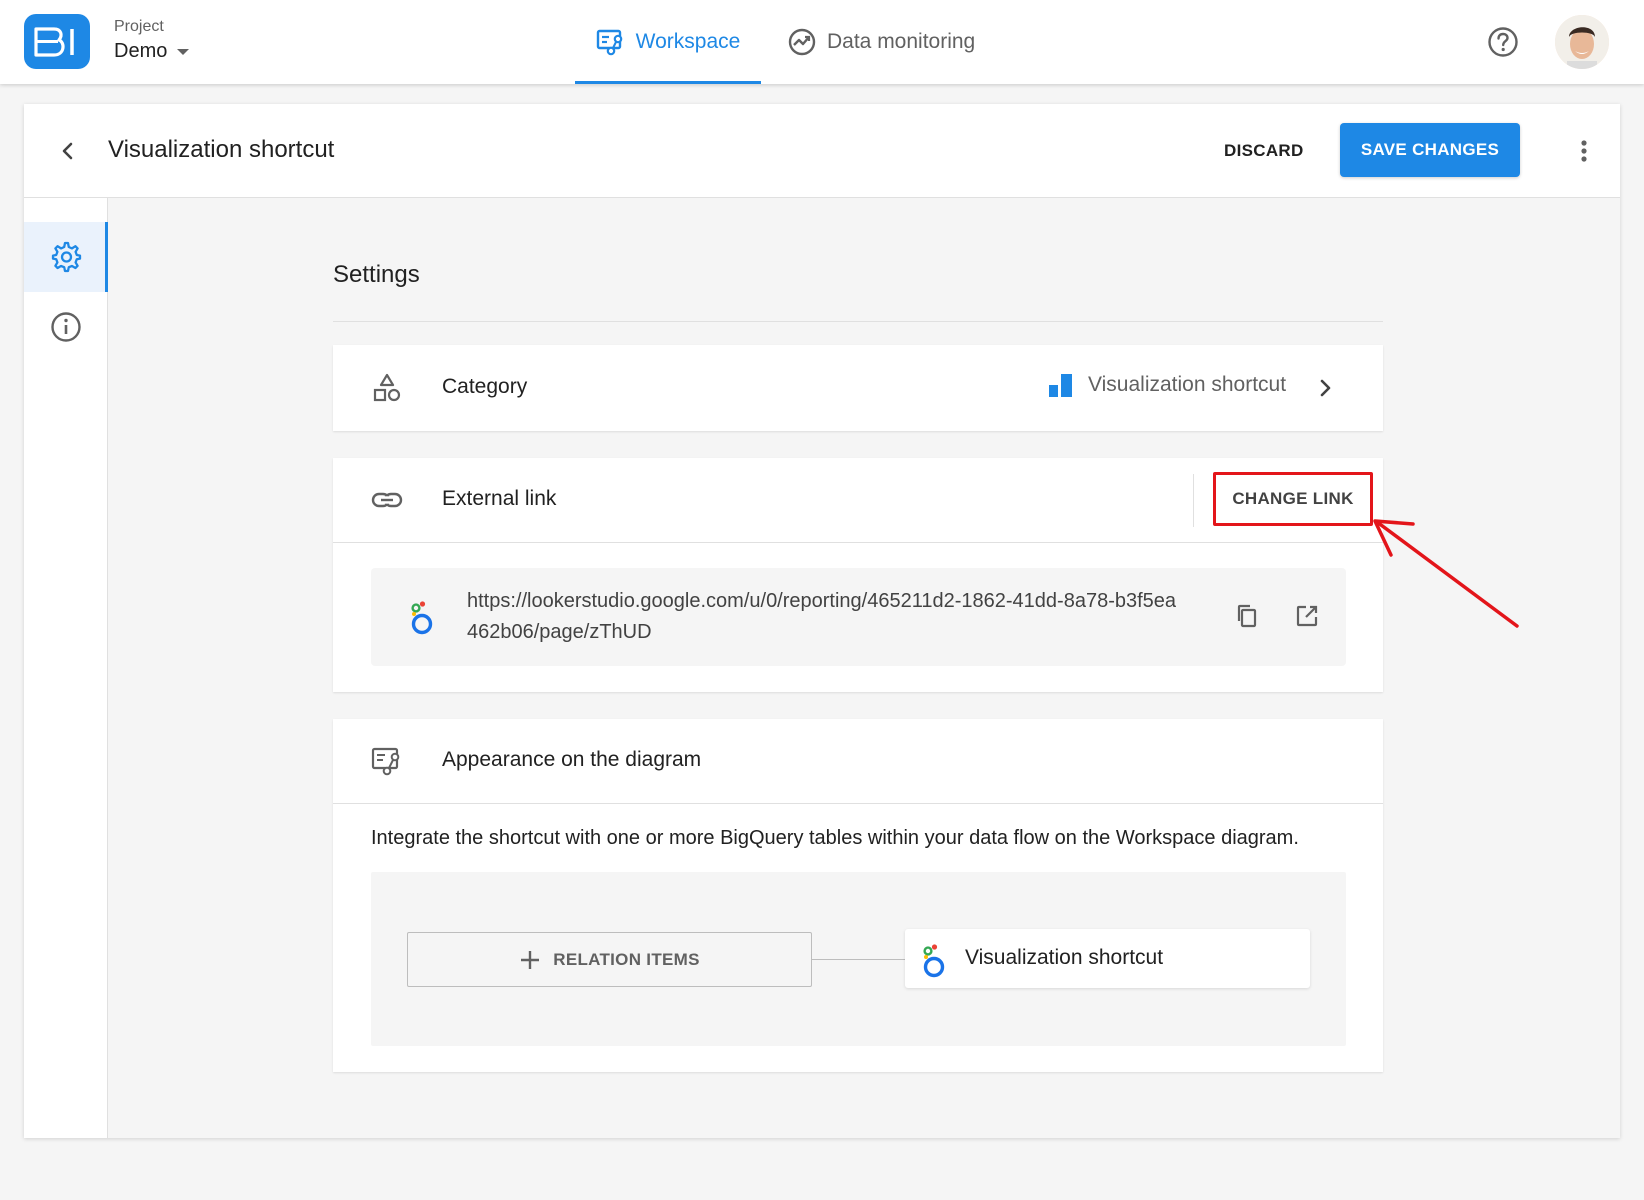 This screenshot has height=1200, width=1644. I want to click on category-open-button, so click(1325, 388).